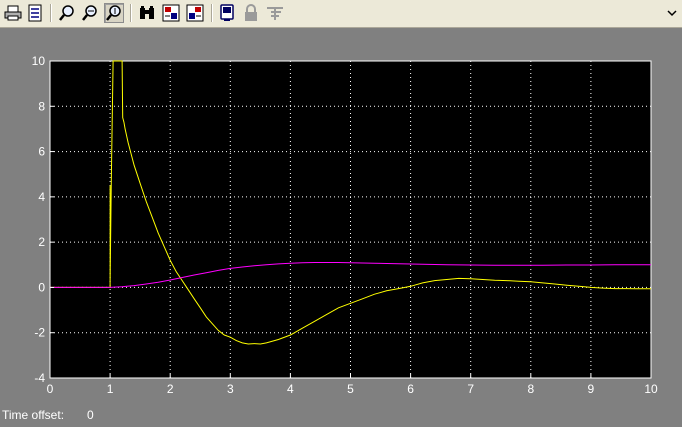  I want to click on x-tick-label: 10, so click(651, 389).